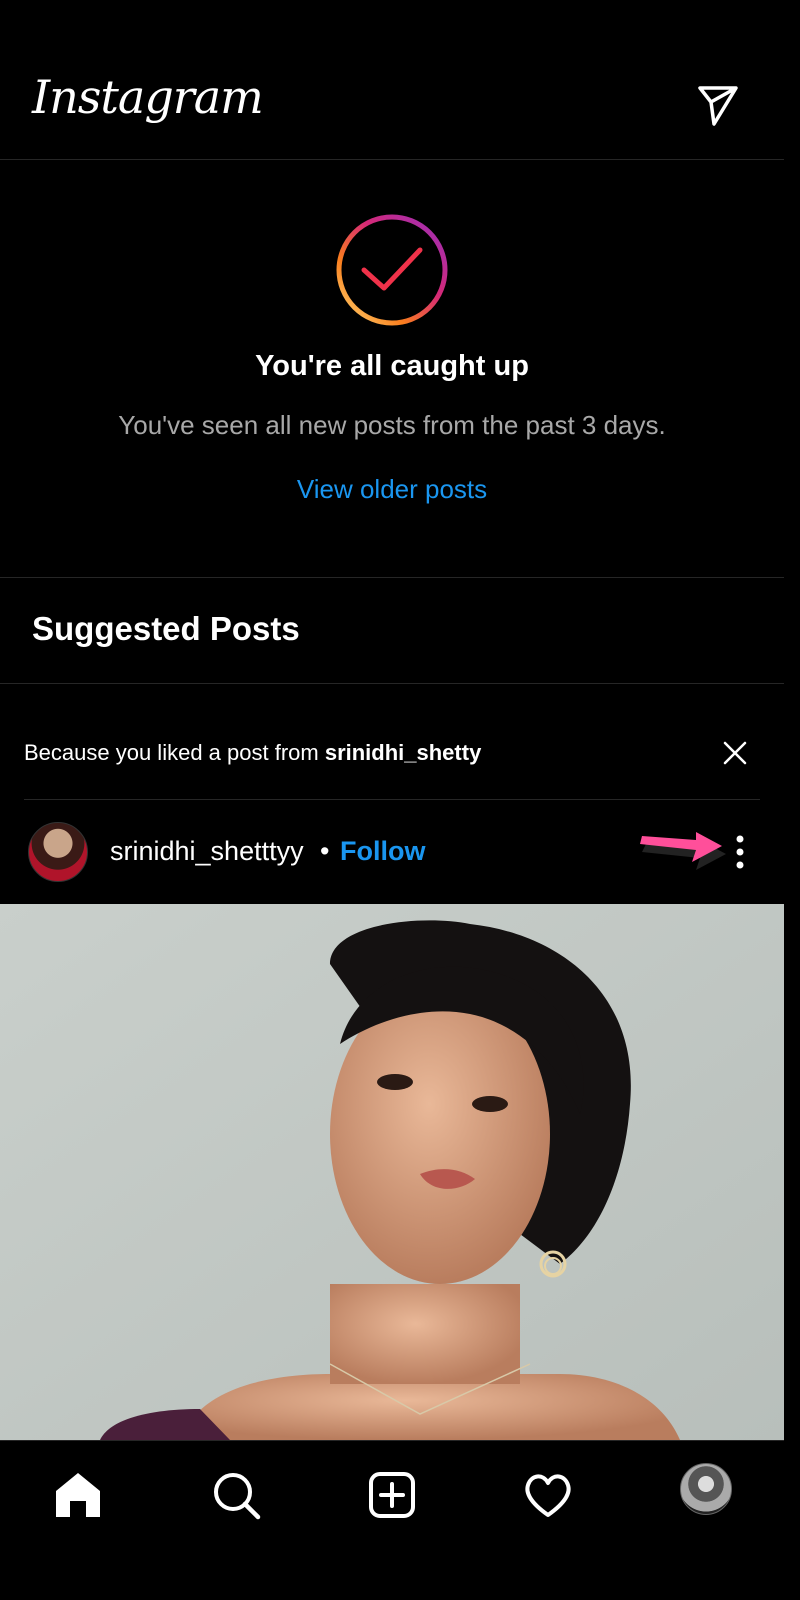 The height and width of the screenshot is (1600, 800). Describe the element at coordinates (148, 97) in the screenshot. I see `instagram-logo: Instagram` at that location.